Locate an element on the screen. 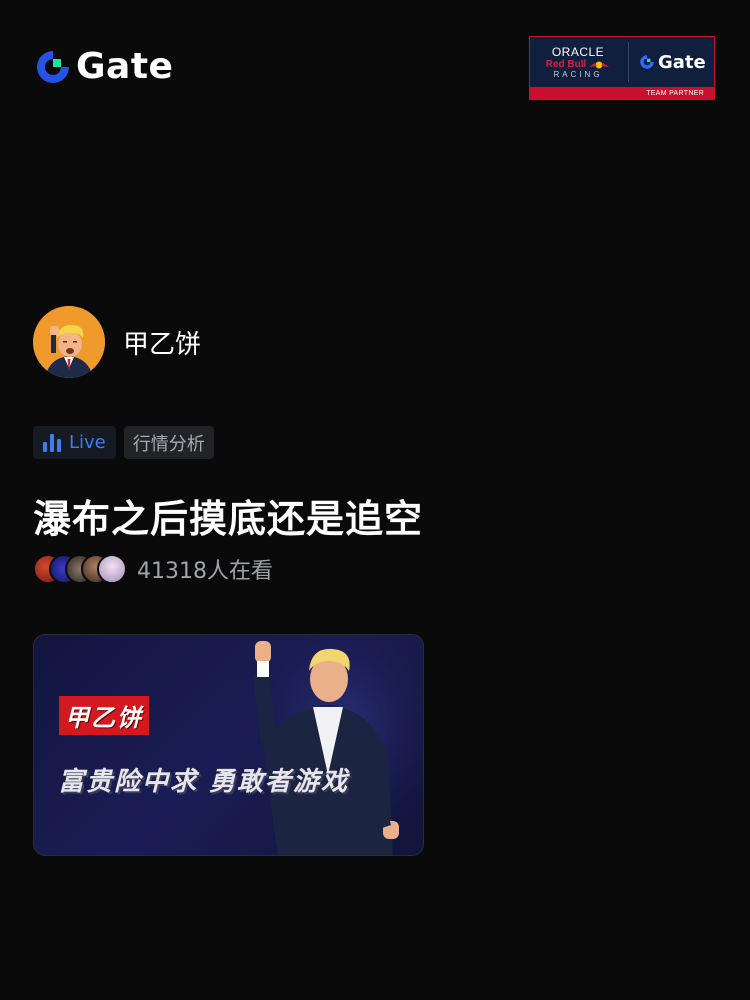 Image resolution: width=750 pixels, height=1000 pixels. gate-logo: Gate is located at coordinates (103, 67).